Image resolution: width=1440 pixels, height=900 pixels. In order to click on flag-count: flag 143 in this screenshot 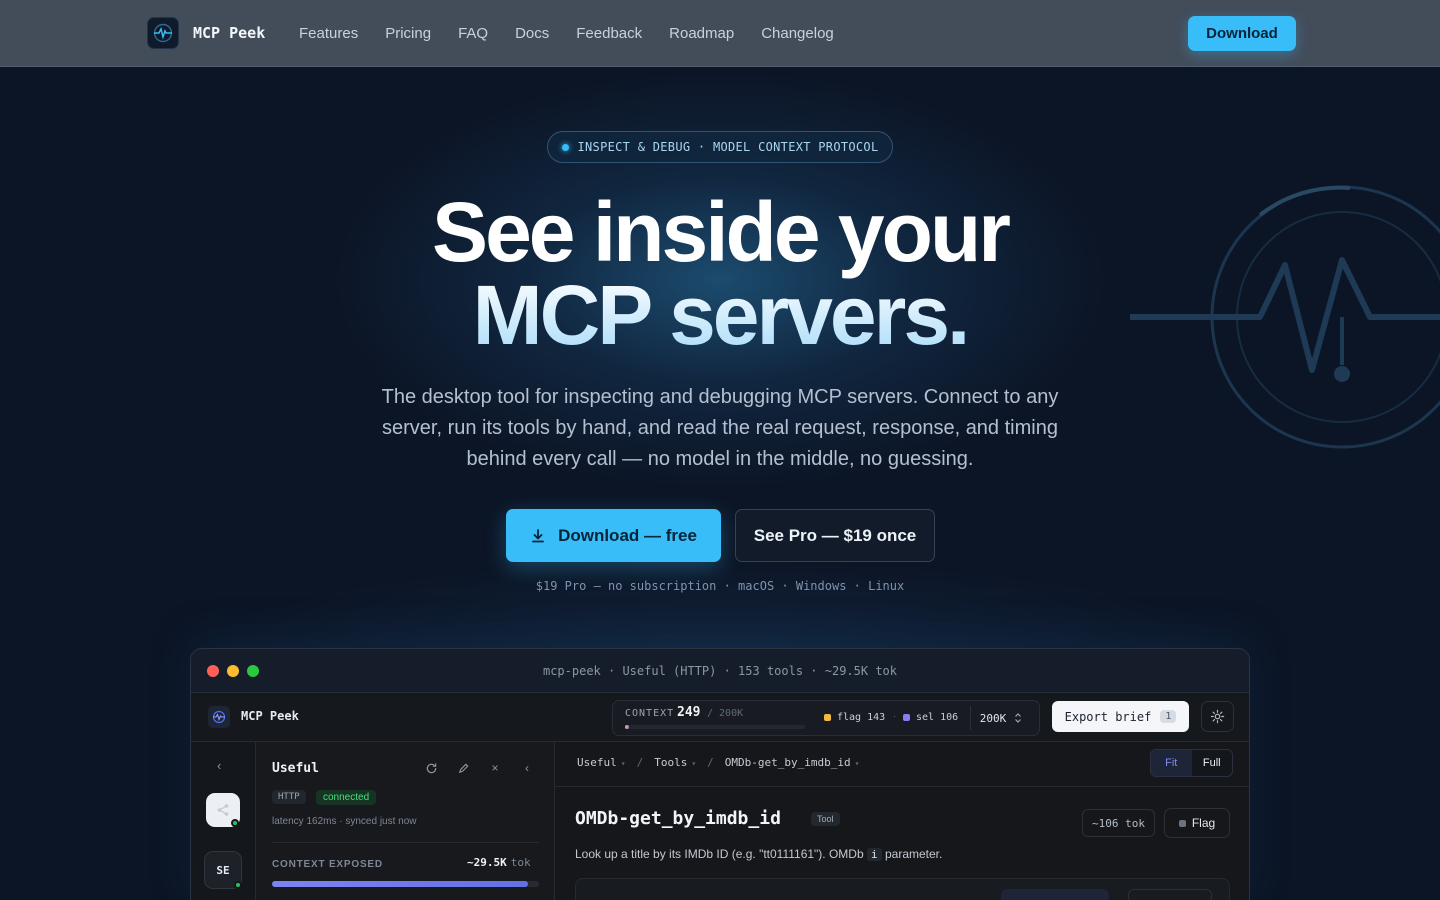, I will do `click(854, 717)`.